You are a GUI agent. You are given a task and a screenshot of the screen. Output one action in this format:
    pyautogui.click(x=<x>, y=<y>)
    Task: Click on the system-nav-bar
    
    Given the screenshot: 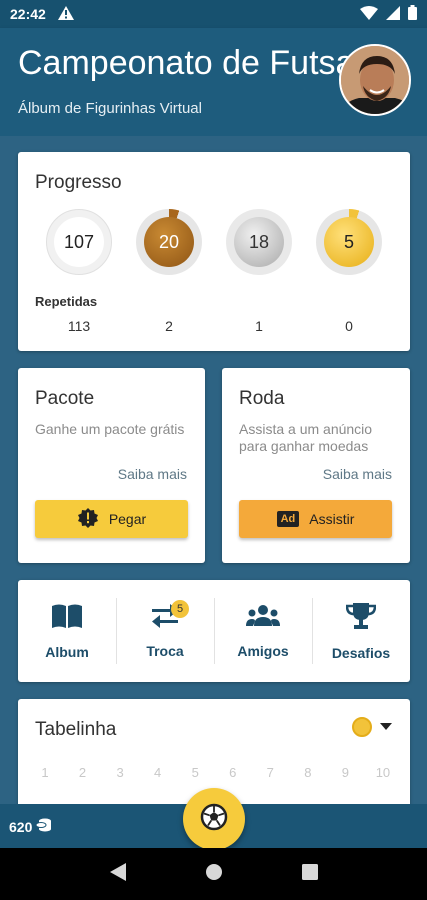 What is the action you would take?
    pyautogui.click(x=213, y=874)
    